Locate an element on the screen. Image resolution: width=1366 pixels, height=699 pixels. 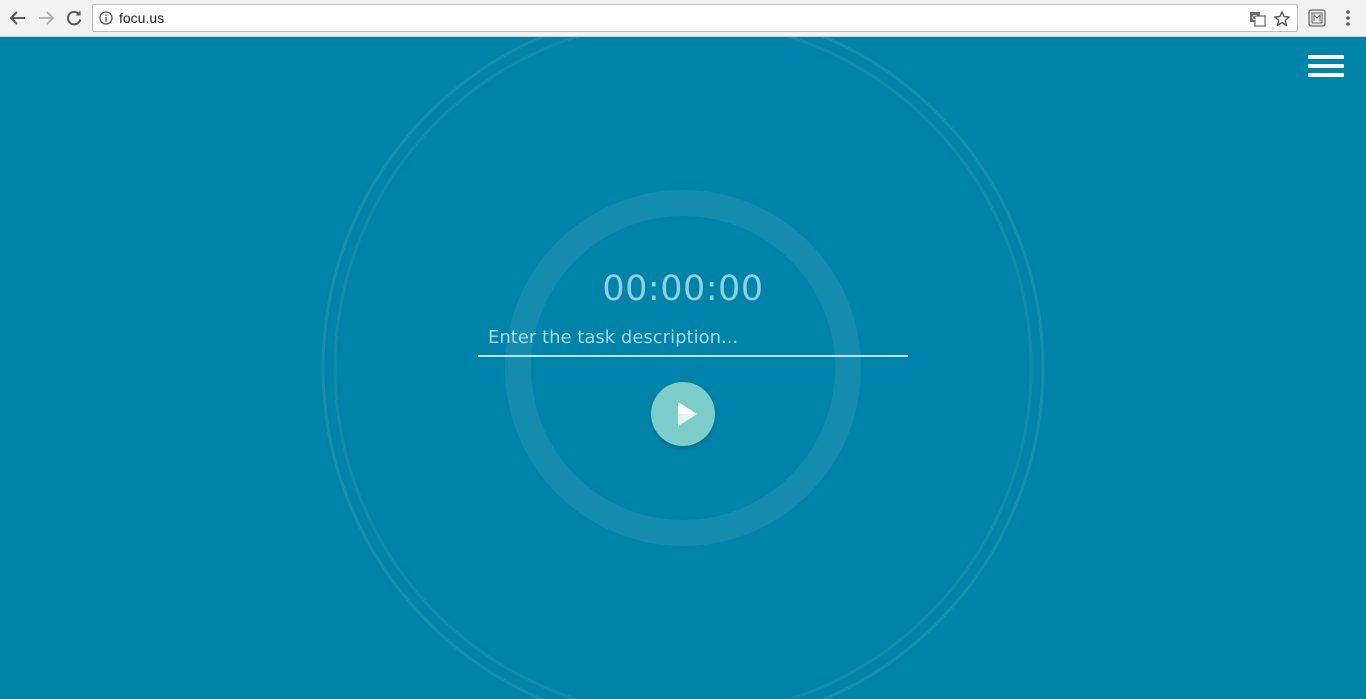
more-vertical-icon is located at coordinates (1348, 18).